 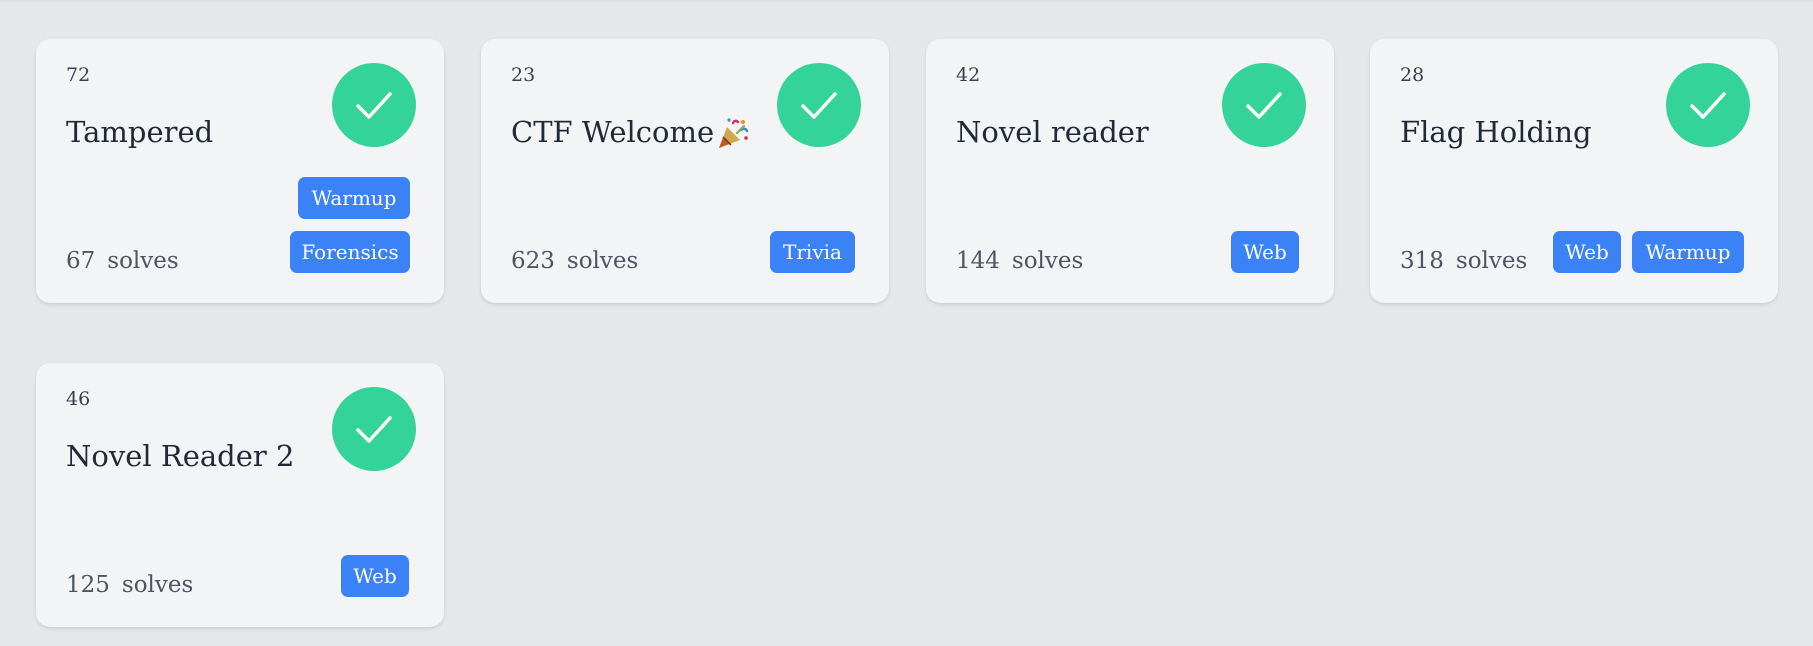 I want to click on challenge-points: 42, so click(x=968, y=75).